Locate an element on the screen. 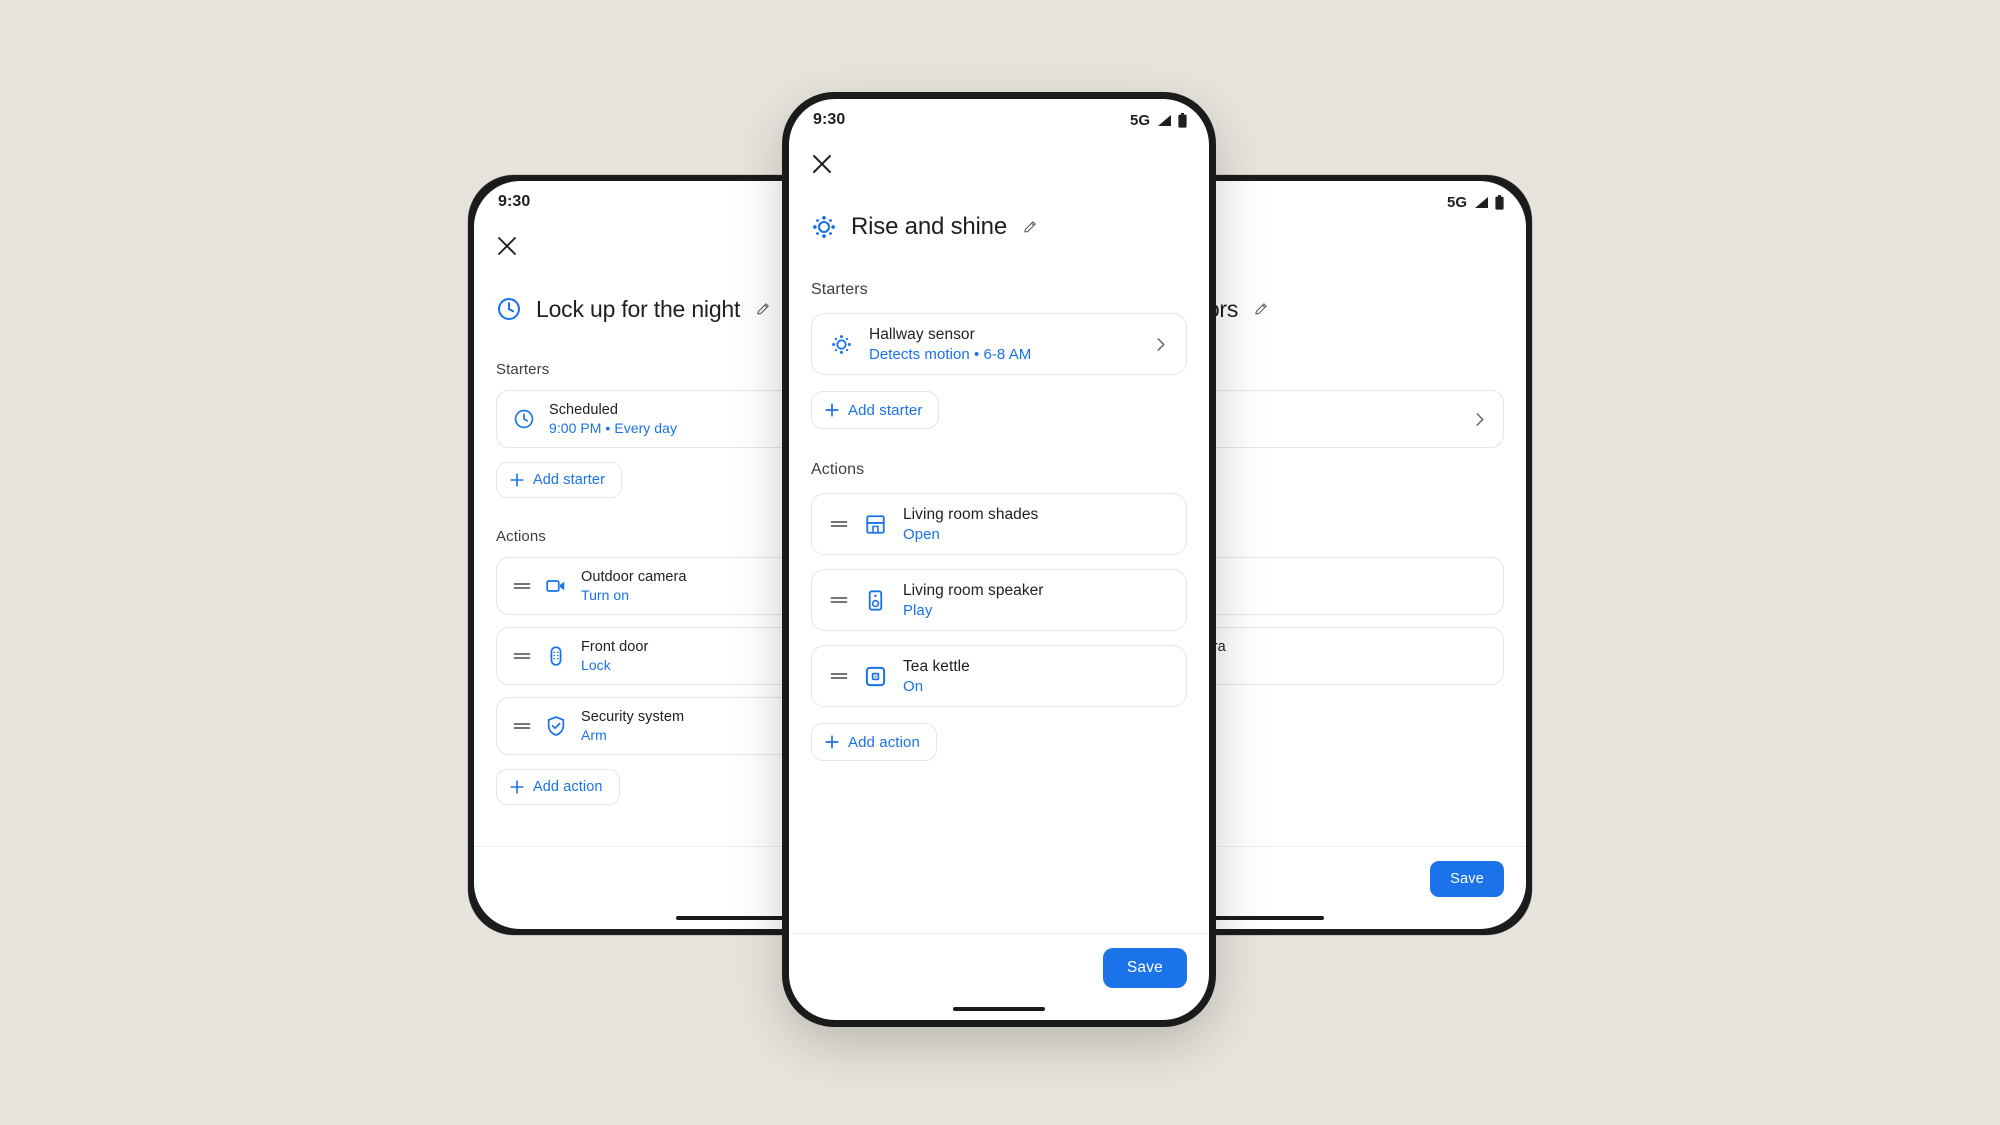 This screenshot has width=2000, height=1125. action-card-content: Living room speaker Play is located at coordinates (999, 600).